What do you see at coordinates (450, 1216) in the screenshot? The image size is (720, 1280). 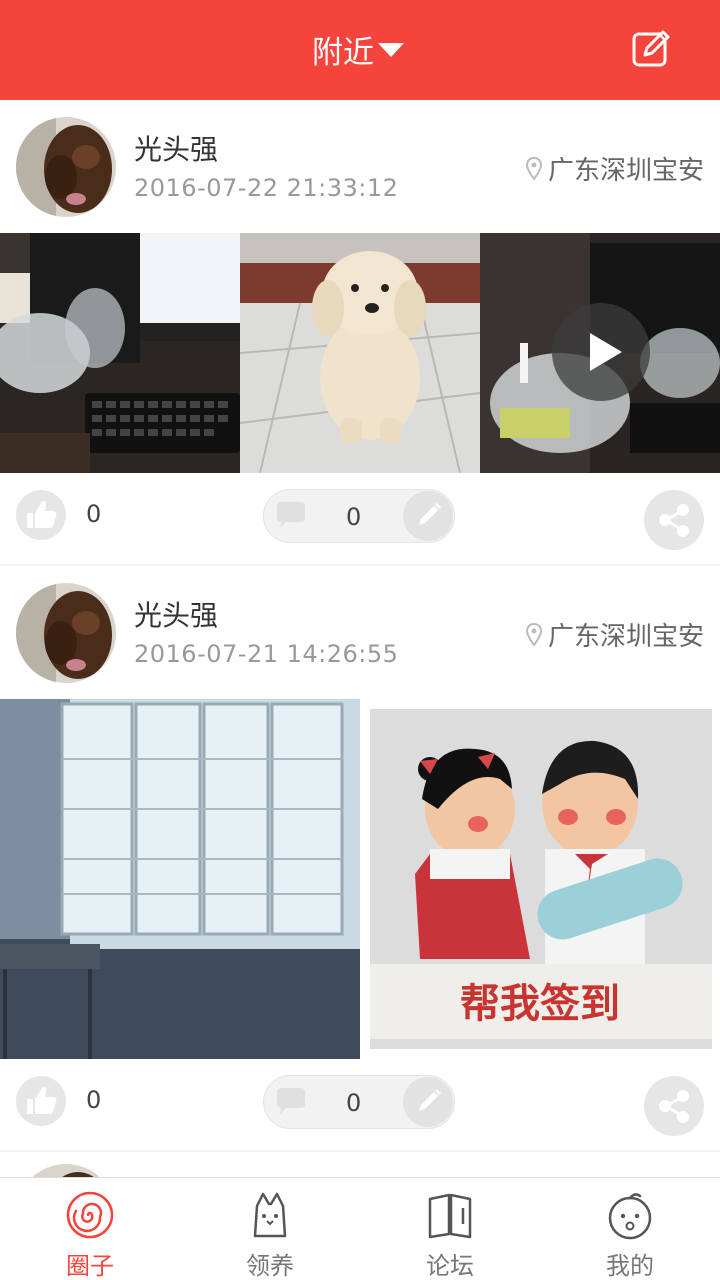 I see `book-icon` at bounding box center [450, 1216].